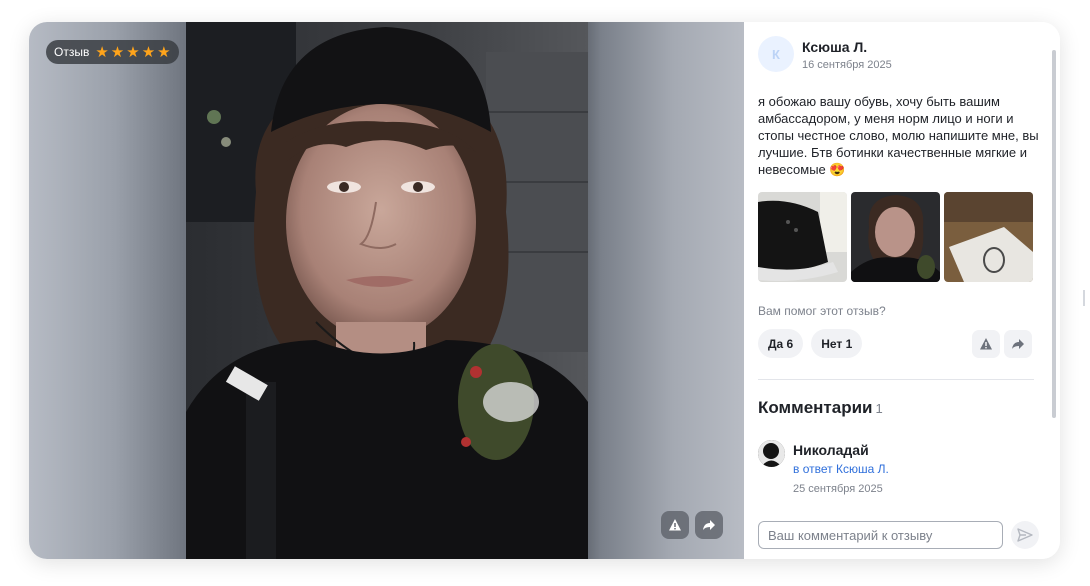  I want to click on comments-count: 1, so click(879, 408).